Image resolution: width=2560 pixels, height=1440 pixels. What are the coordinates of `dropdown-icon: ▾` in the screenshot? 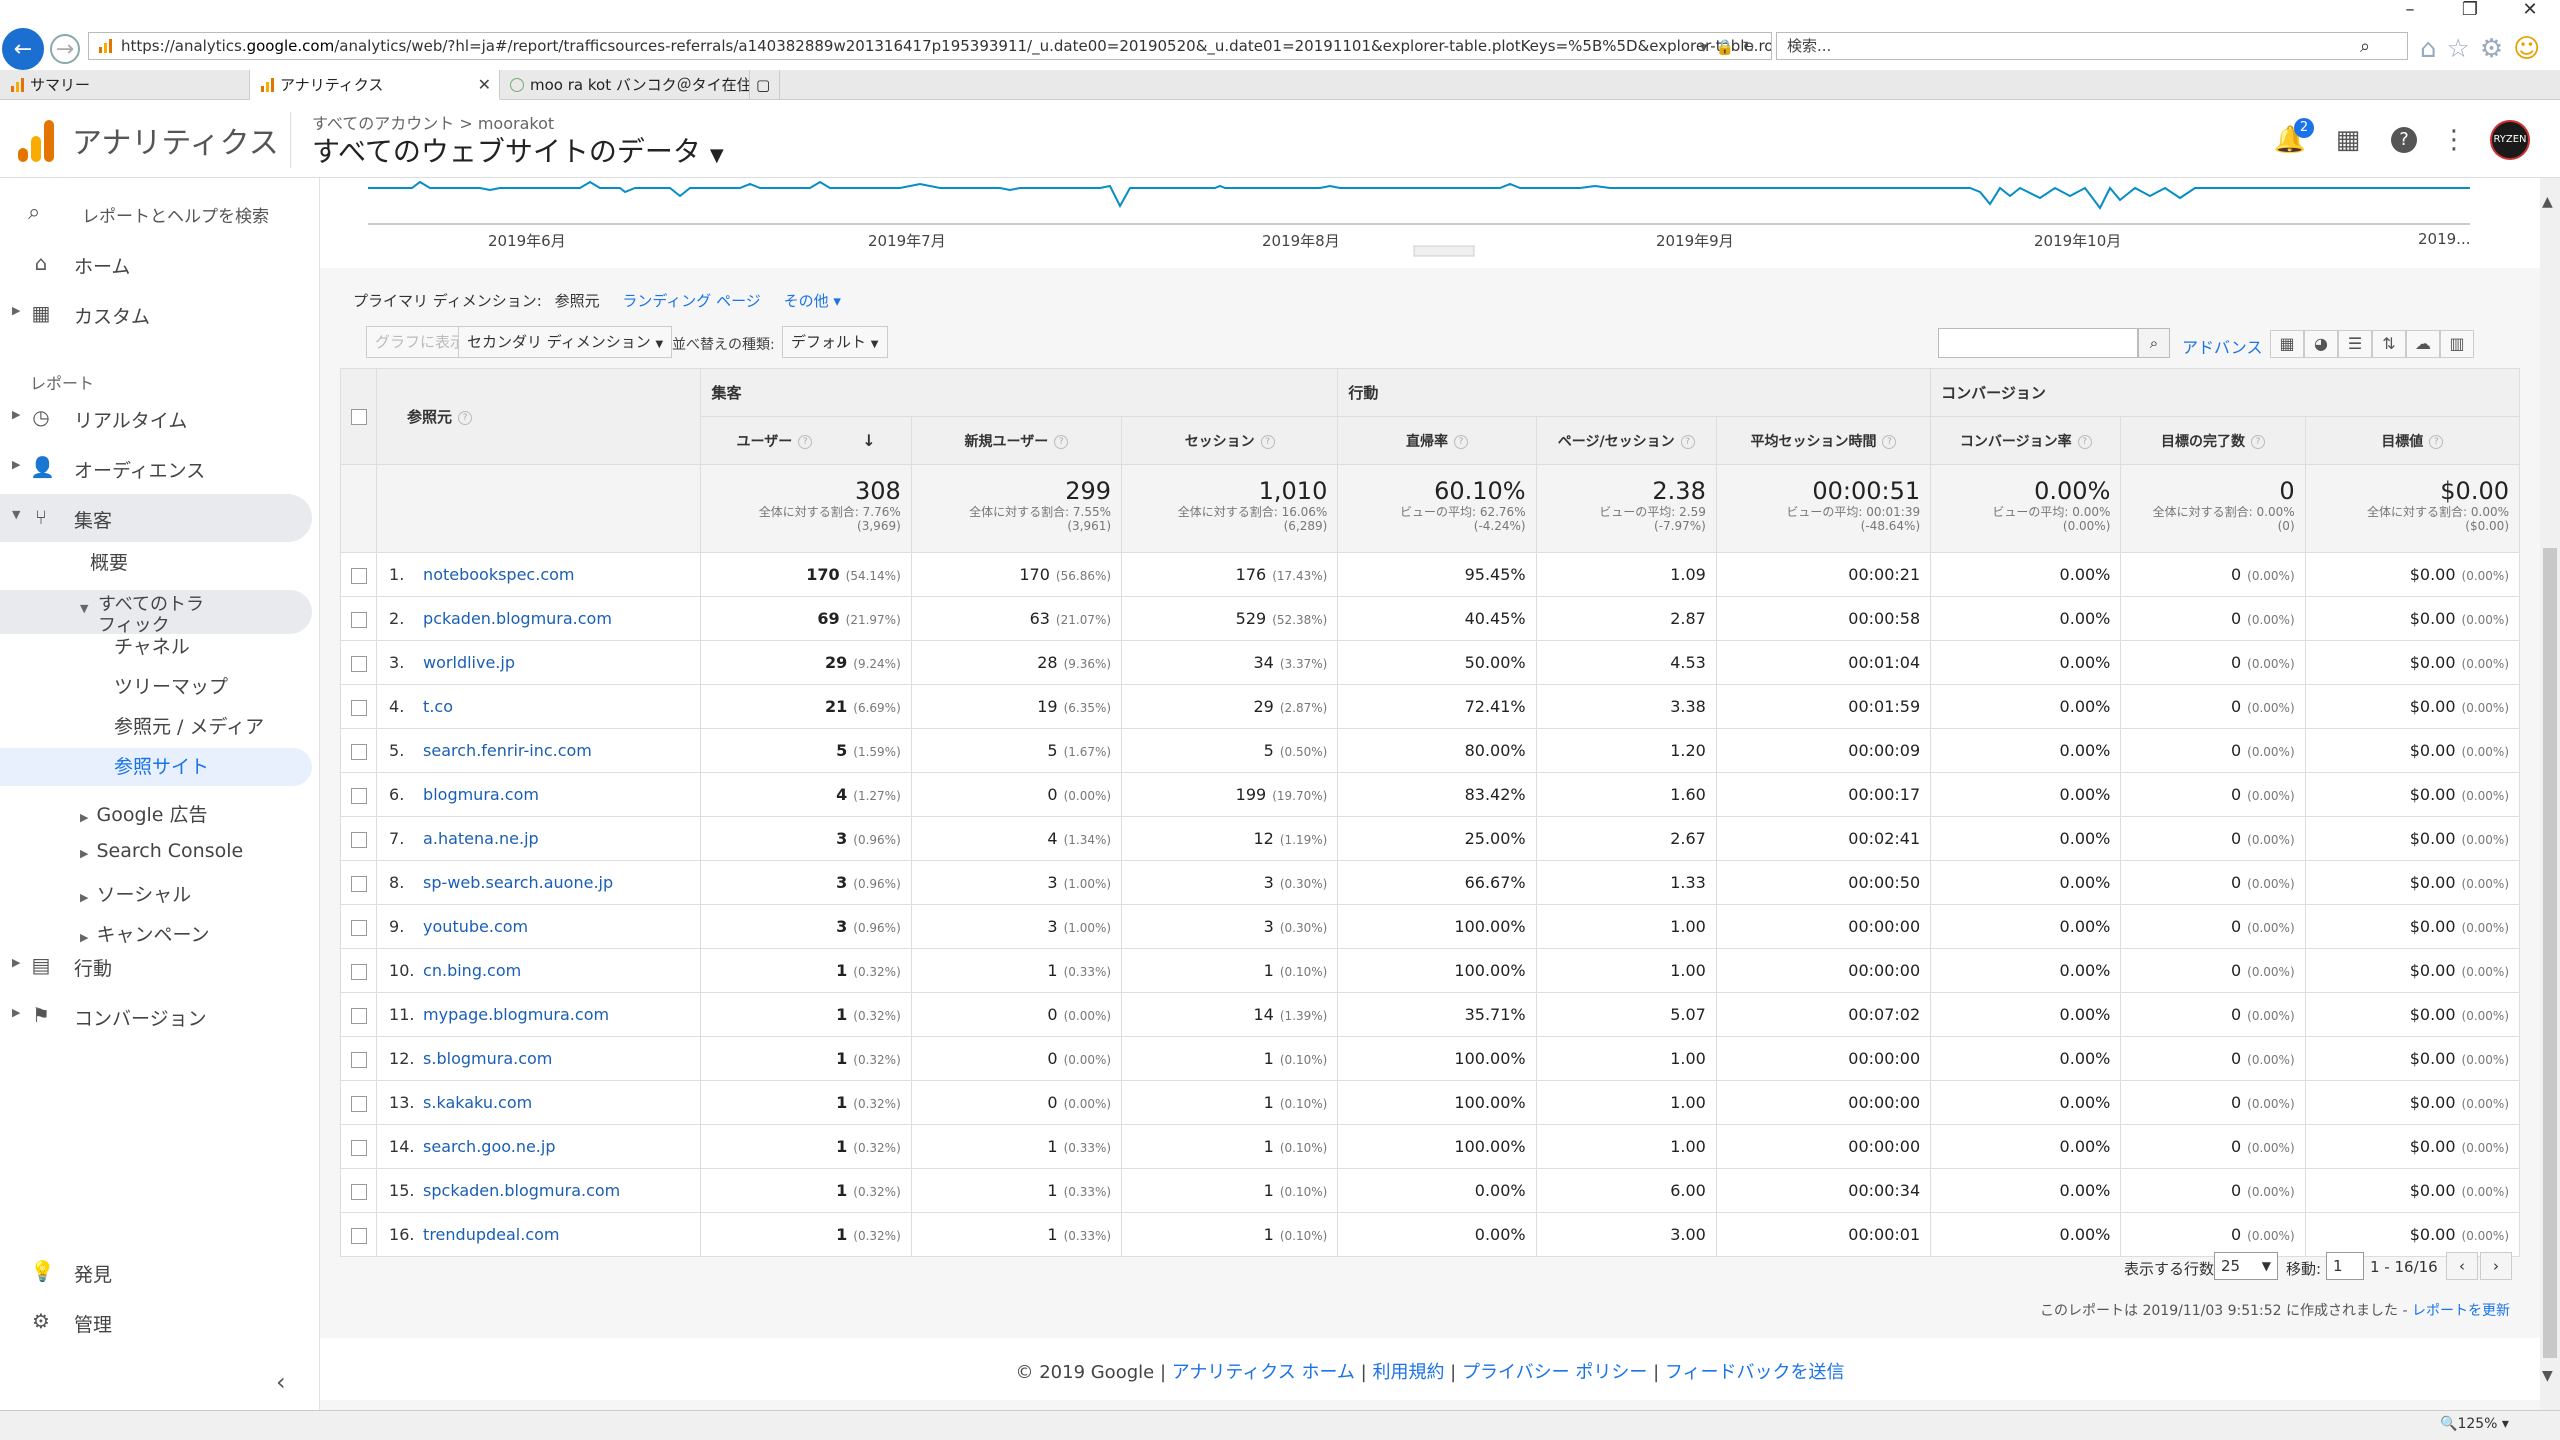 It's located at (1708, 47).